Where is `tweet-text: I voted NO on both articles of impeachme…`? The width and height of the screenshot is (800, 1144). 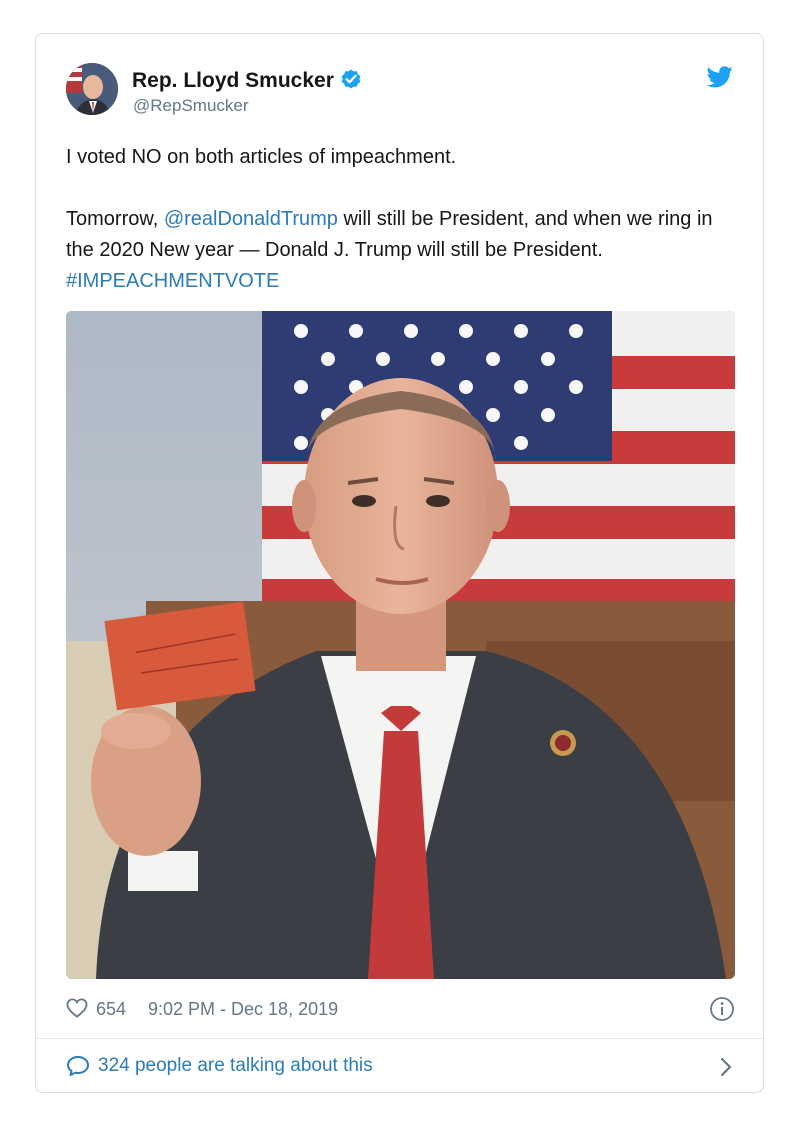
tweet-text: I voted NO on both articles of impeachme… is located at coordinates (401, 219).